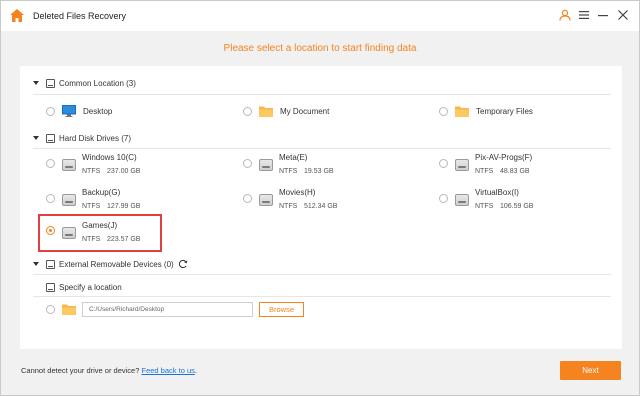 The height and width of the screenshot is (396, 640). Describe the element at coordinates (319, 171) in the screenshot. I see `drive-size: 19.53 GB` at that location.